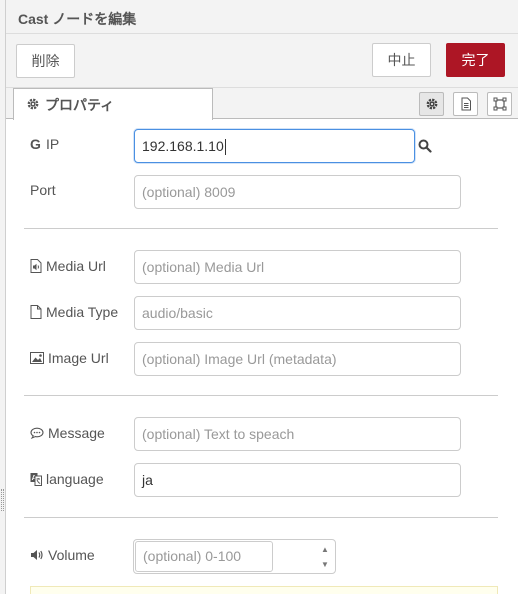 Image resolution: width=518 pixels, height=594 pixels. I want to click on volume-placeholder: (optional) 0-100, so click(192, 556).